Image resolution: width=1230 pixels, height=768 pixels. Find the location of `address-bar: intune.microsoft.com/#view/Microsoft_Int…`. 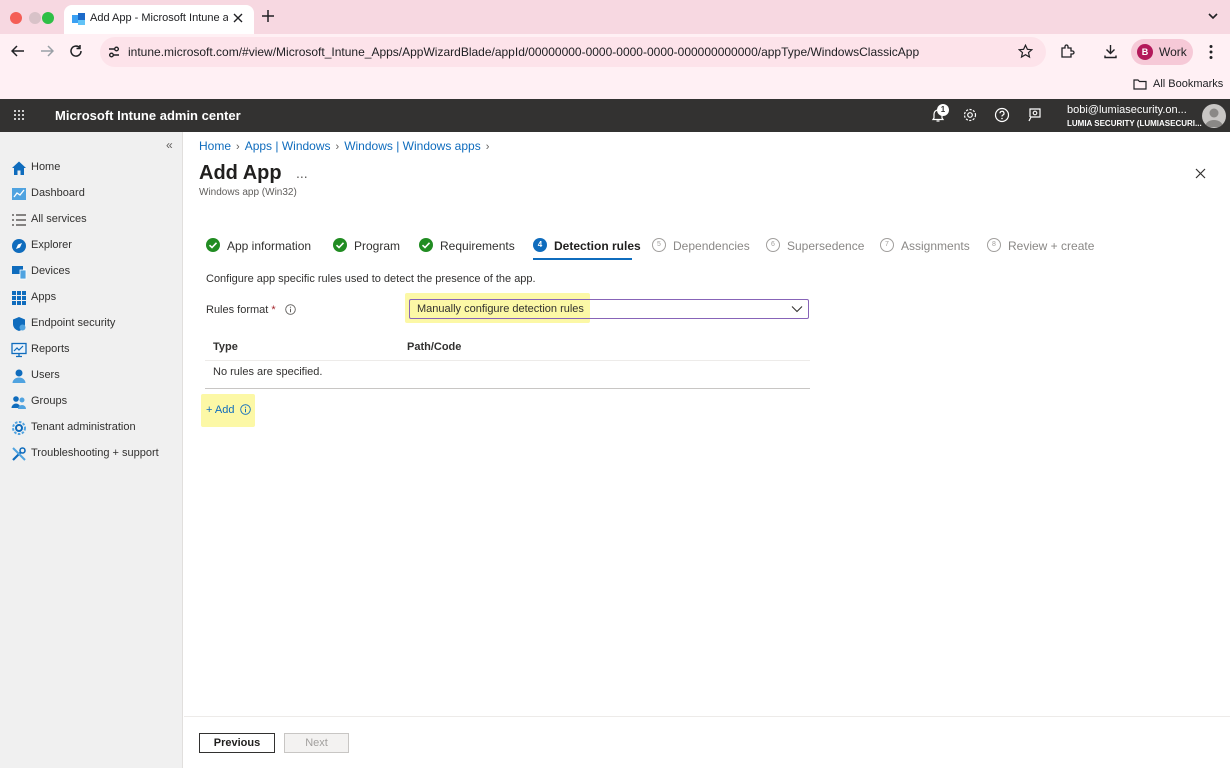

address-bar: intune.microsoft.com/#view/Microsoft_Int… is located at coordinates (573, 52).